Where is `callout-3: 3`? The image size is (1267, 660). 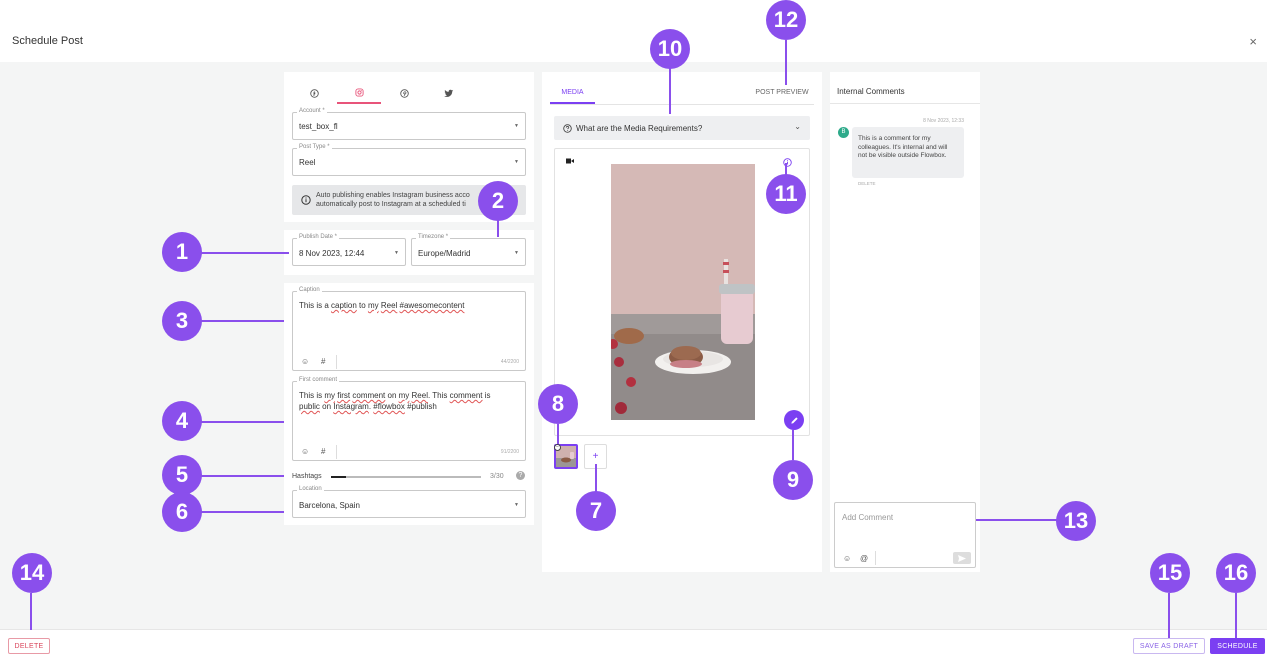 callout-3: 3 is located at coordinates (182, 321).